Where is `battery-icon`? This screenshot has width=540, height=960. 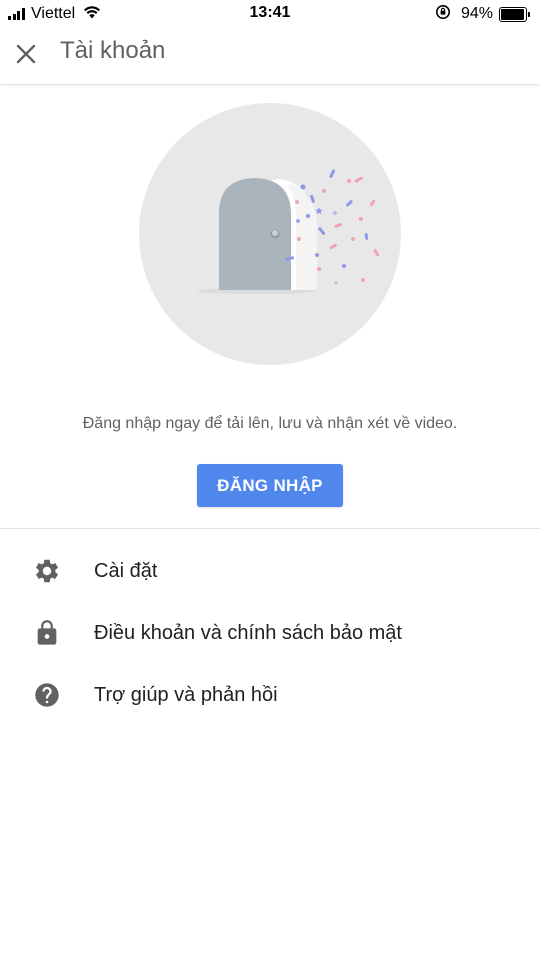 battery-icon is located at coordinates (513, 14).